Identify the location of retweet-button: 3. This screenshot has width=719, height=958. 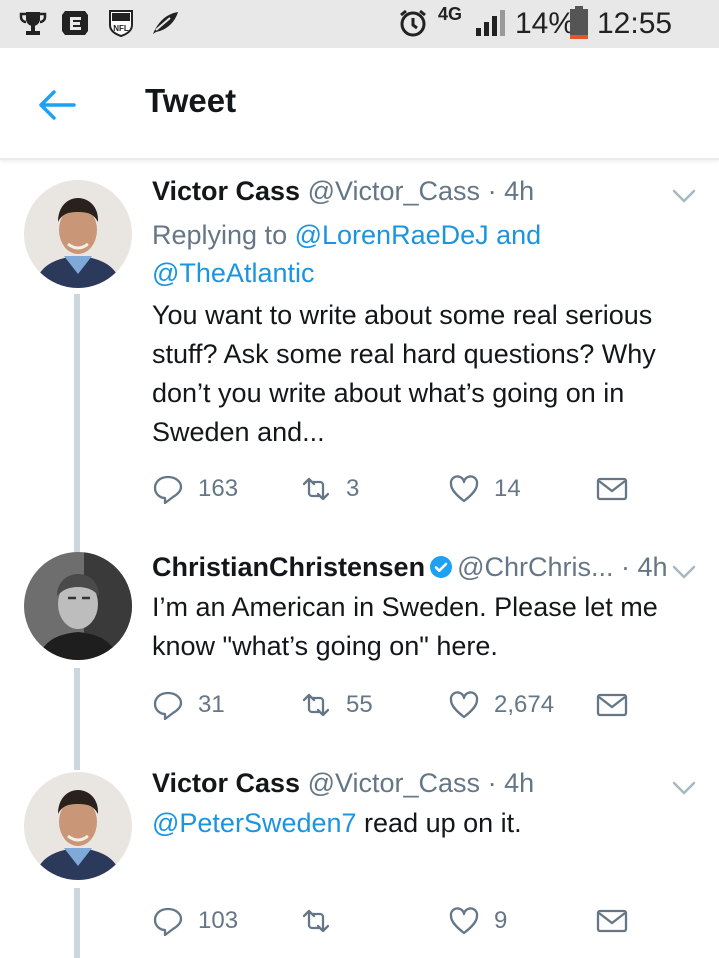
(329, 489).